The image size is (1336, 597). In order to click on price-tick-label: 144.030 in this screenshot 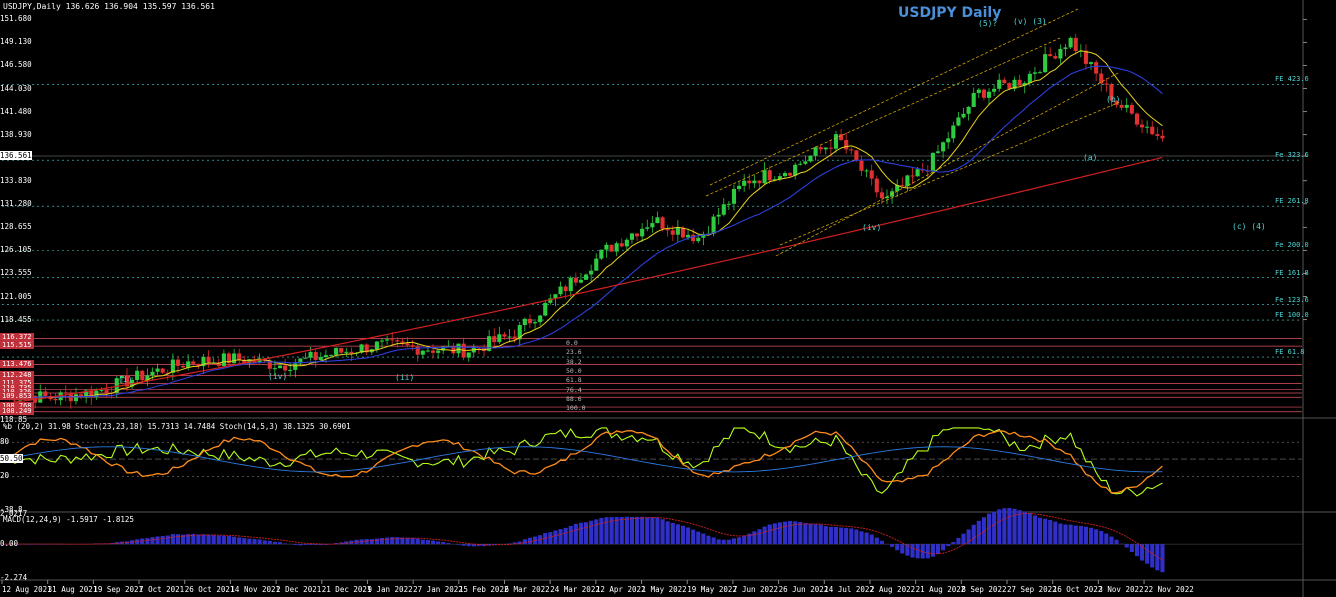, I will do `click(16, 88)`.